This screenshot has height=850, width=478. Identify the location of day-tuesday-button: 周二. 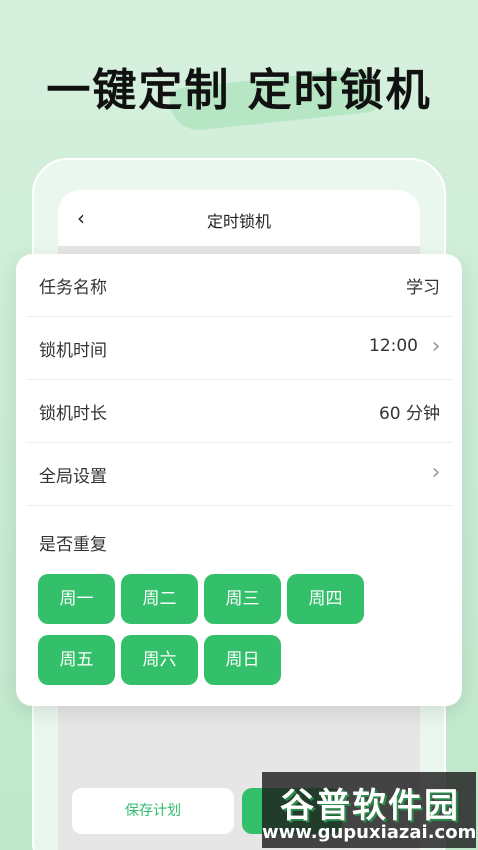
(159, 599).